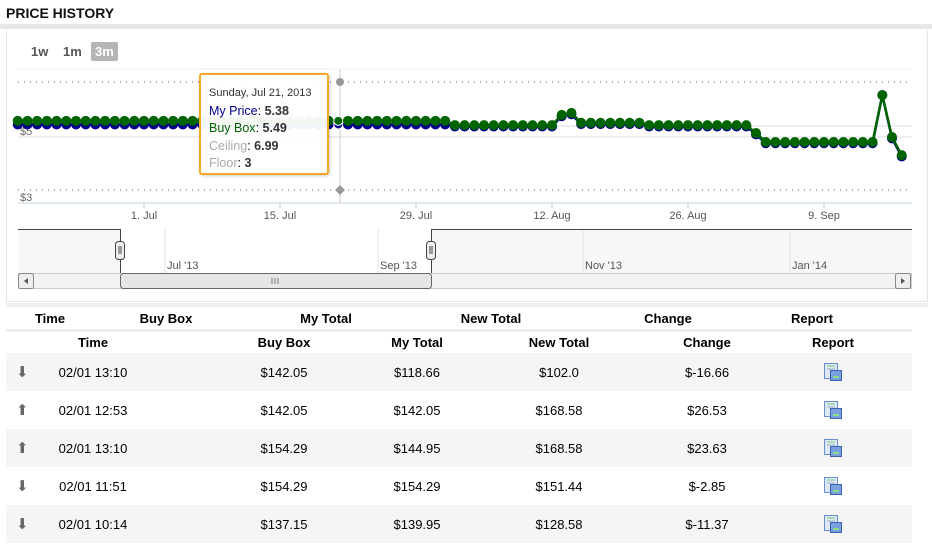 The width and height of the screenshot is (932, 551). Describe the element at coordinates (491, 318) in the screenshot. I see `outer-column-header: New Total` at that location.